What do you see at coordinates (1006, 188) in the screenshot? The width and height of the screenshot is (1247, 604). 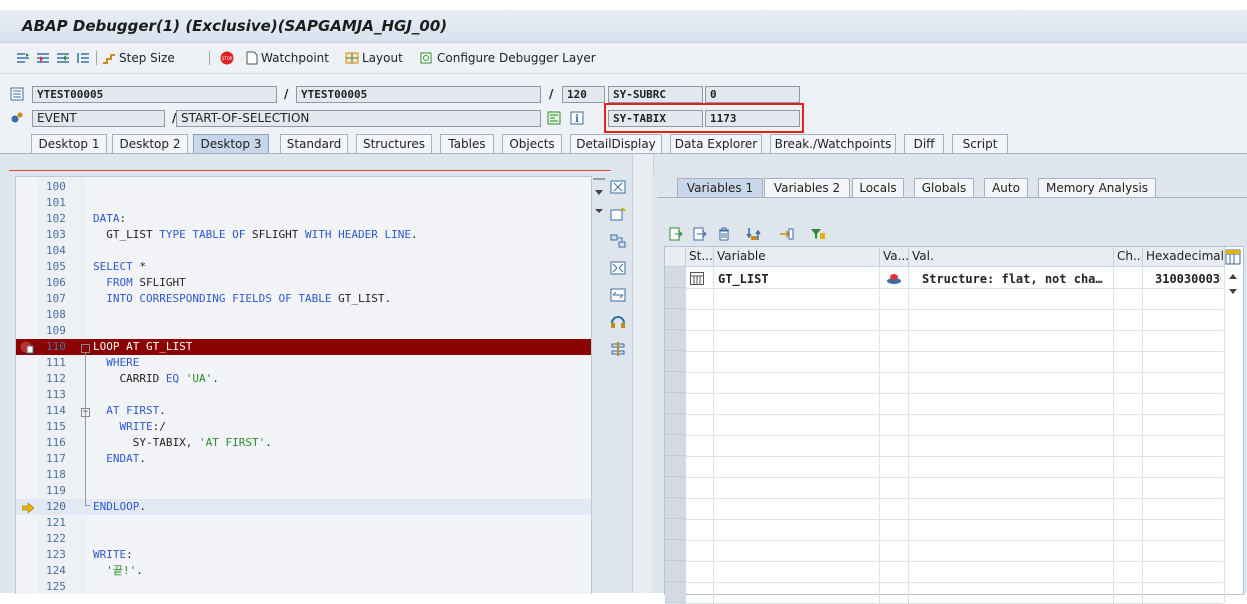 I see `tab-auto: Auto` at bounding box center [1006, 188].